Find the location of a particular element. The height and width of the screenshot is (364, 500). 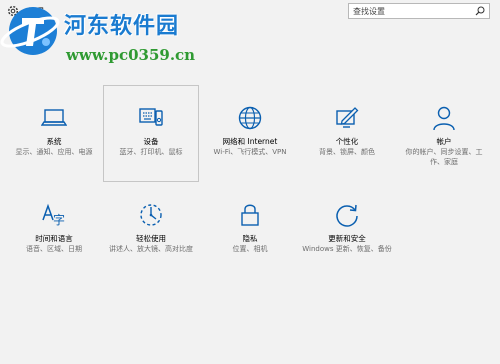

update-icon is located at coordinates (347, 215).